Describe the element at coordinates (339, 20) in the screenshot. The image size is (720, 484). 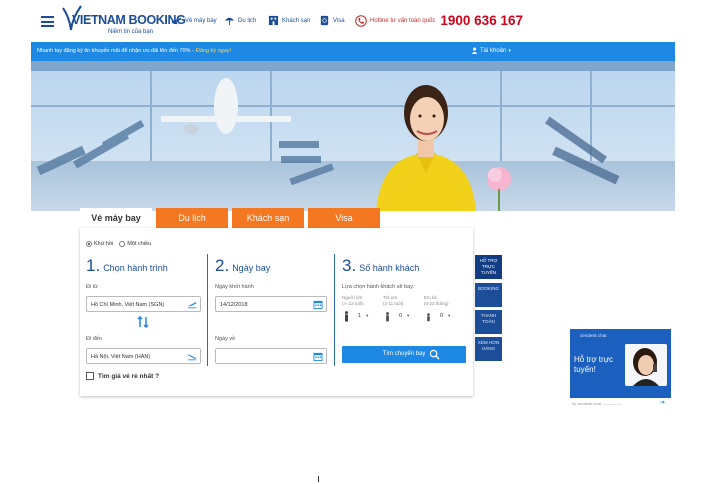
I see `nav-visa-label: Visa` at that location.